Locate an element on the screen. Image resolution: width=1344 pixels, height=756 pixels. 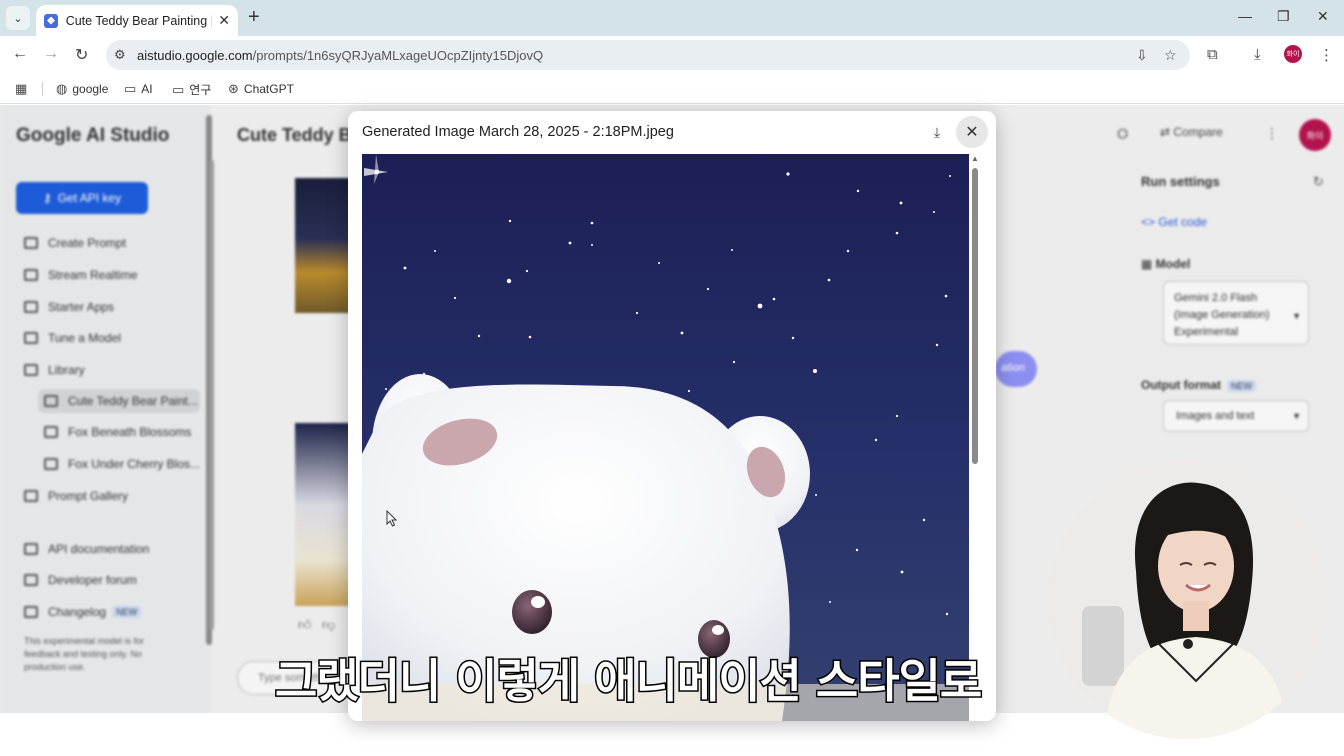
nav-changelog: Changelog NEW is located at coordinates (83, 612).